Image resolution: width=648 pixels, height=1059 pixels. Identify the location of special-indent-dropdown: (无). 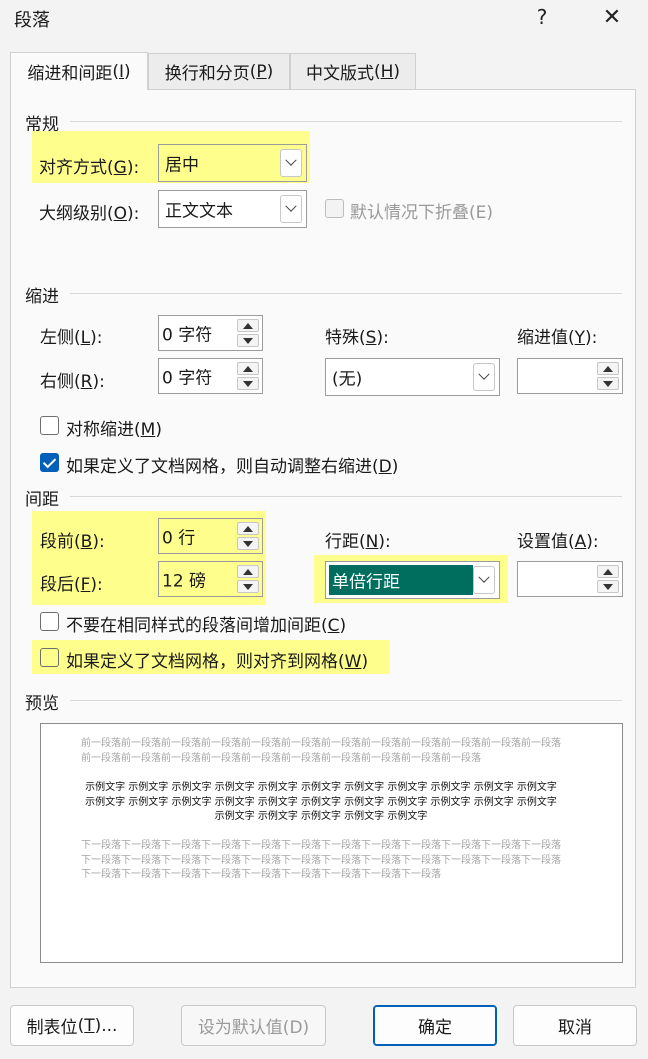
(412, 377).